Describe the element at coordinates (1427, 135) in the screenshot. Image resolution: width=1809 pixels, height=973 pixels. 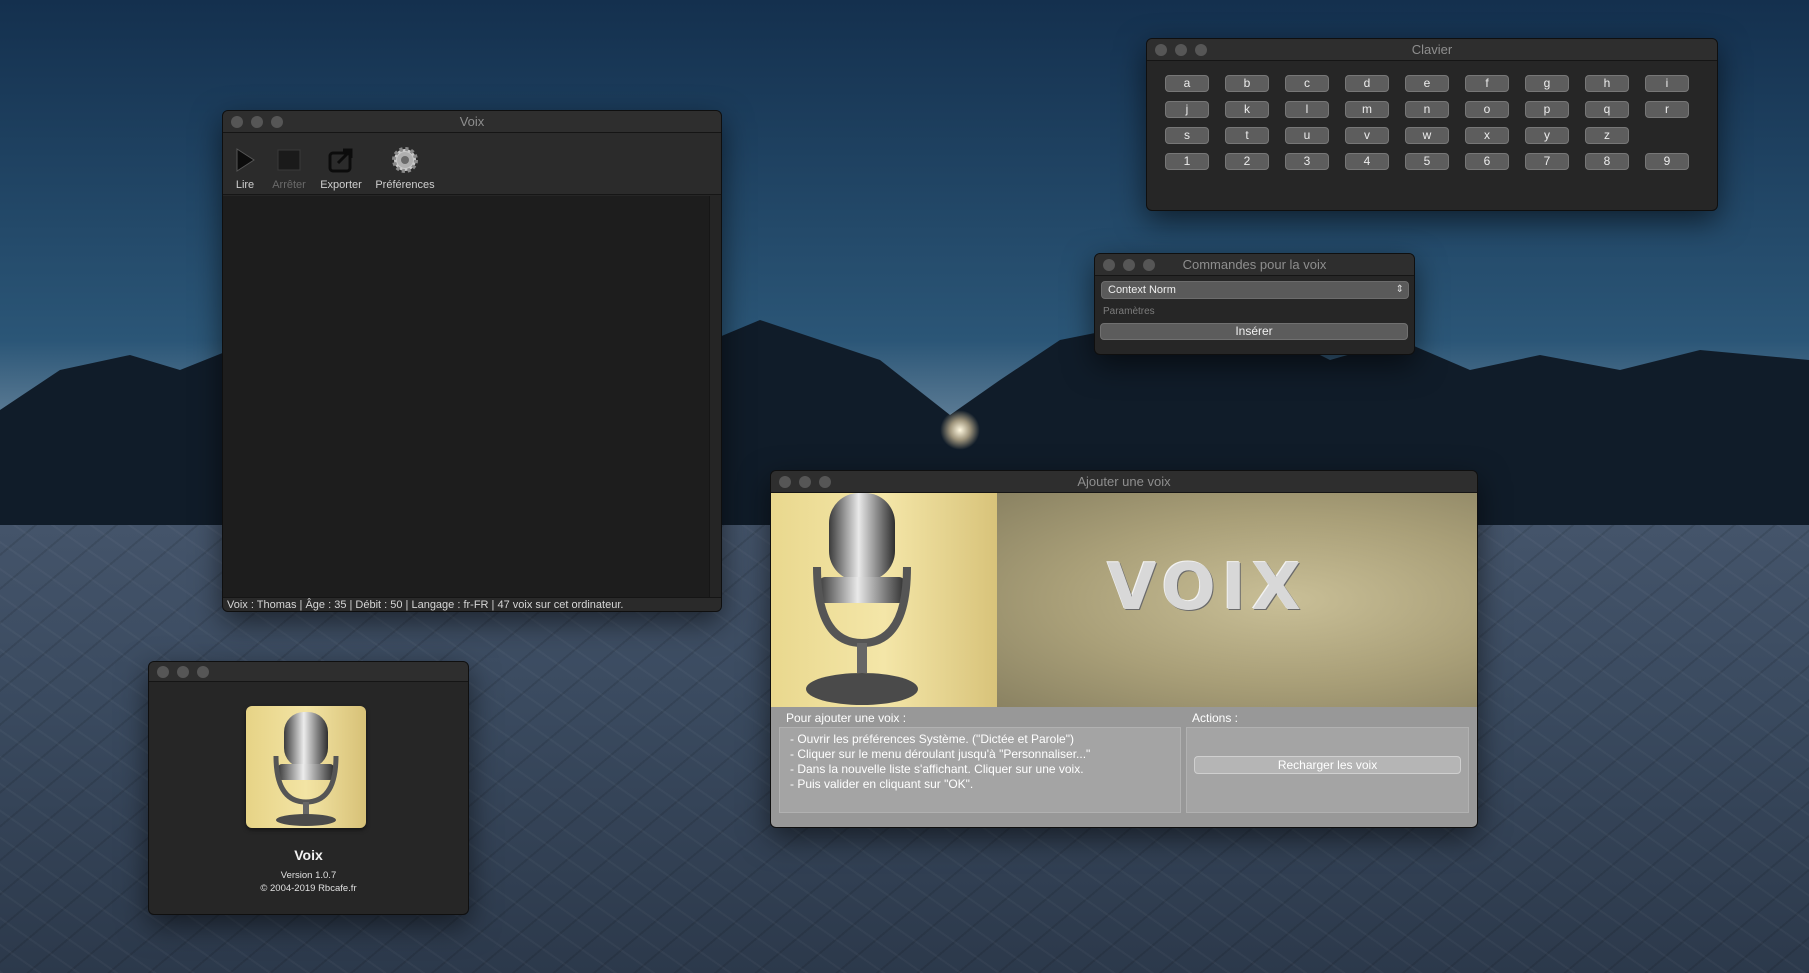
I see `key-w: w` at that location.